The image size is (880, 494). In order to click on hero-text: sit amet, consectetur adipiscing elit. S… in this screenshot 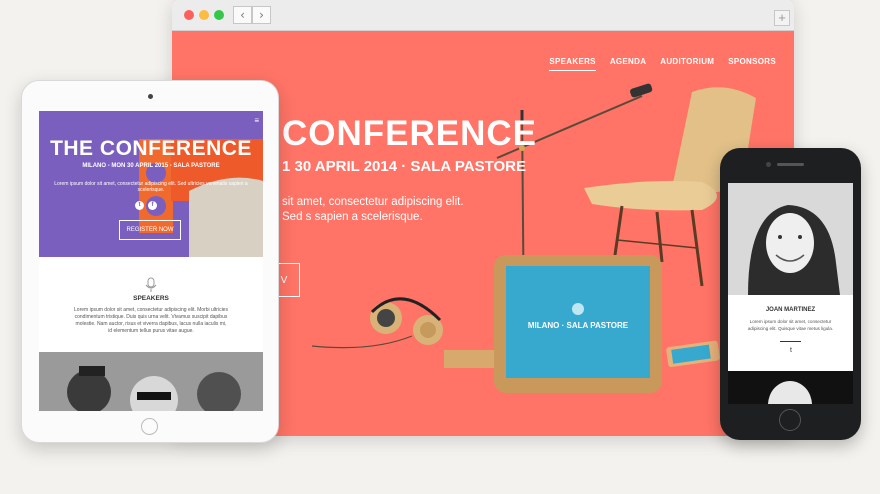, I will do `click(373, 209)`.